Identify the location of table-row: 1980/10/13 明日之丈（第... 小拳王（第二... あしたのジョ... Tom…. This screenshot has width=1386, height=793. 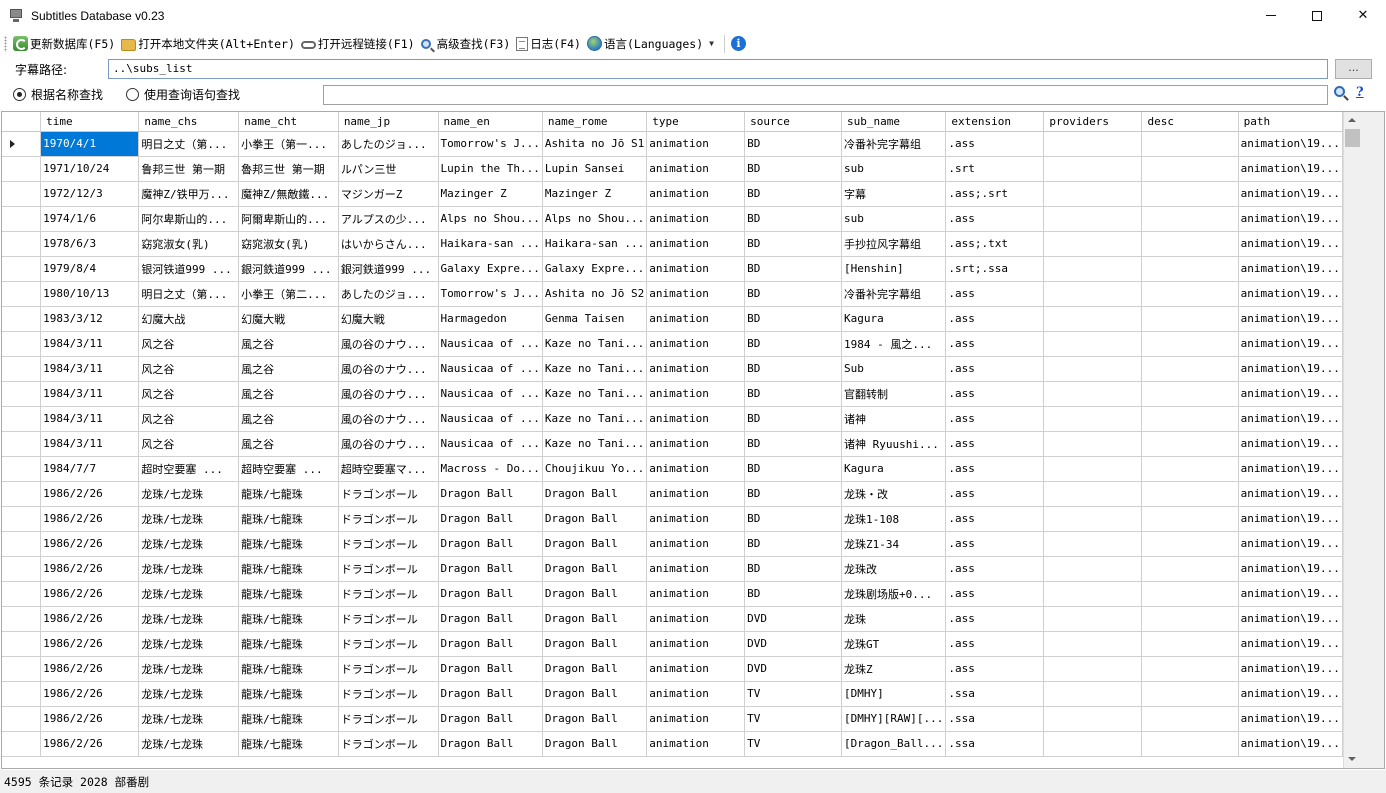
(672, 294).